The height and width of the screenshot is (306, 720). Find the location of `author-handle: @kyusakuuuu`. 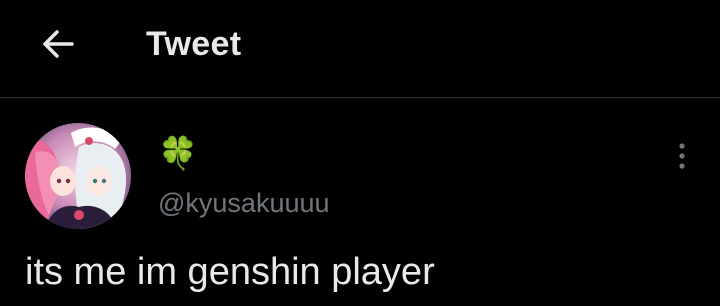

author-handle: @kyusakuuuu is located at coordinates (244, 203).